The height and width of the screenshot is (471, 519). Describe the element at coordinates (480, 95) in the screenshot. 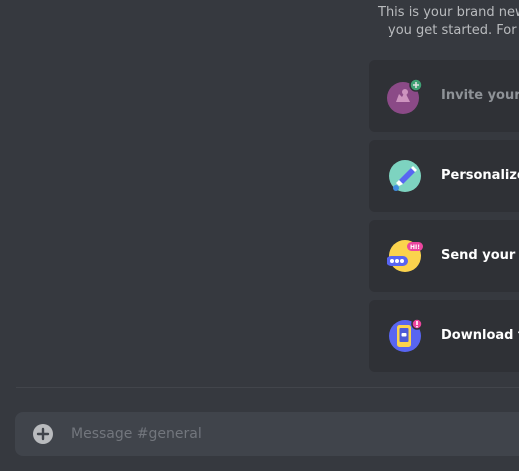

I see `card-label-invite-friends: Invite your fri` at that location.